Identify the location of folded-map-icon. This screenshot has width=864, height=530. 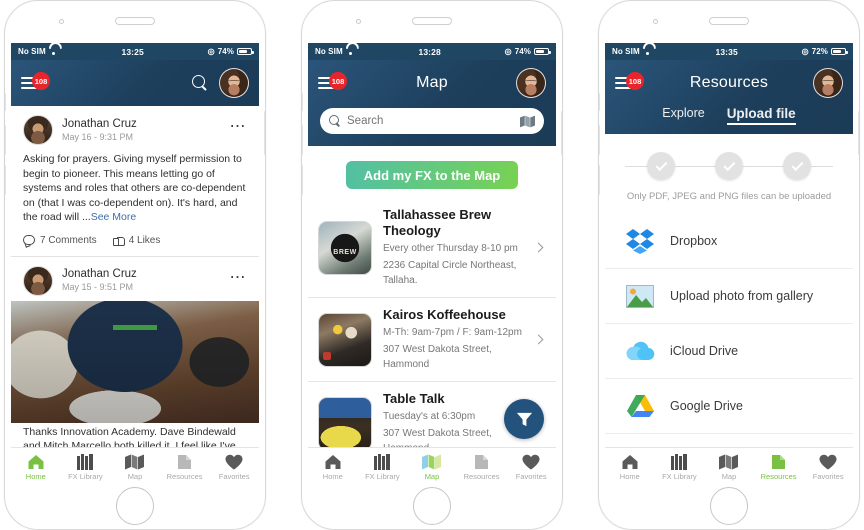
(527, 121).